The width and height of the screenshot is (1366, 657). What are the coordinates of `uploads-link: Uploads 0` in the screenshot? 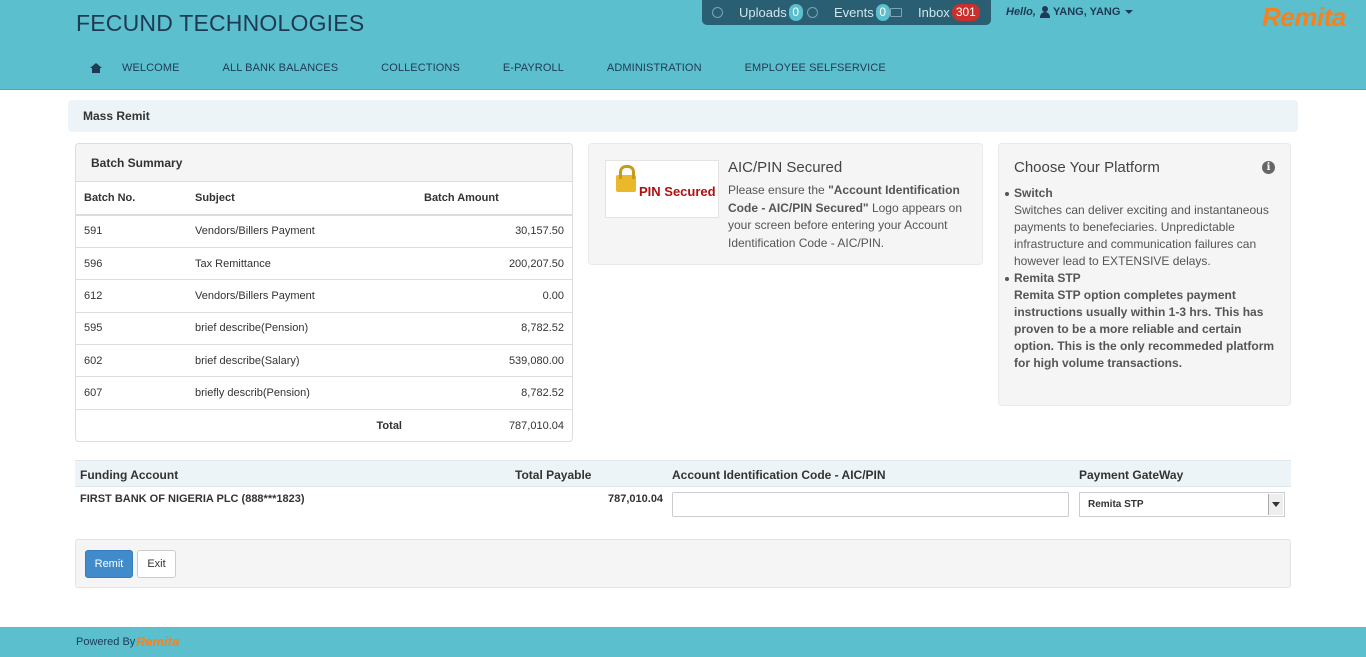 It's located at (757, 12).